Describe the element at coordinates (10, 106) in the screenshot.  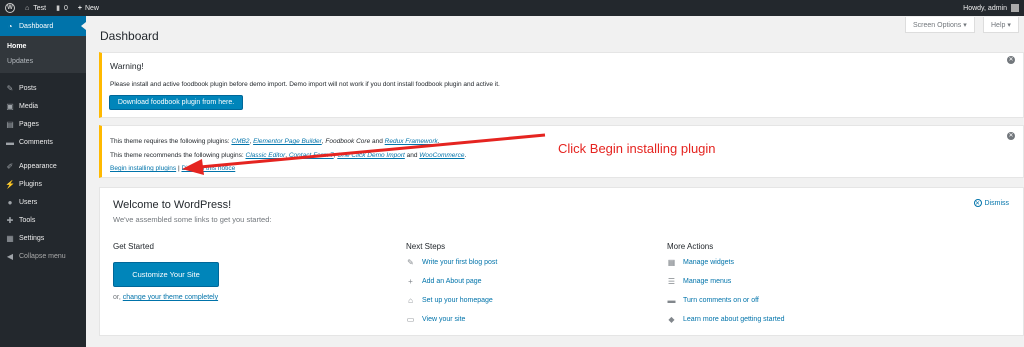
I see `media-icon: ▣` at that location.